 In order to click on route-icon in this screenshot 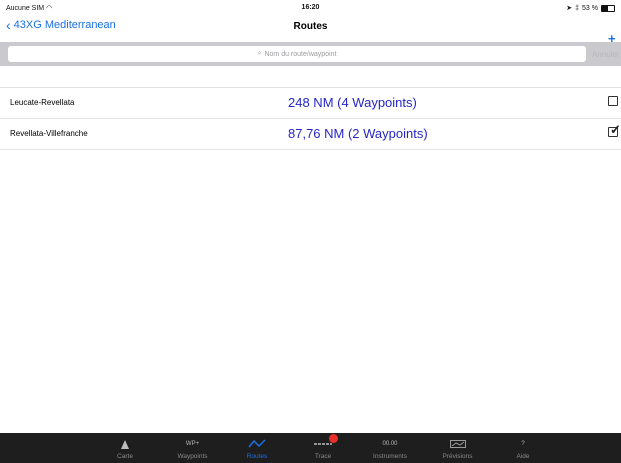, I will do `click(257, 443)`.